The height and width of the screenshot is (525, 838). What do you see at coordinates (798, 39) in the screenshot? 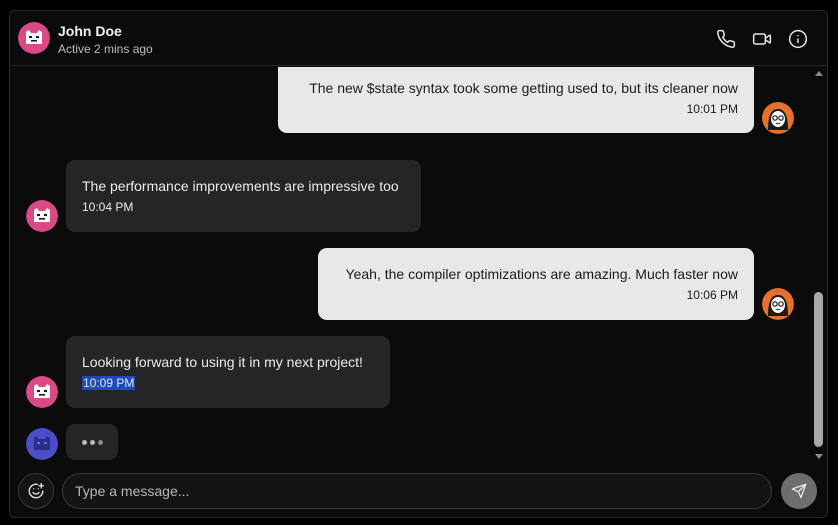
I see `info-icon` at bounding box center [798, 39].